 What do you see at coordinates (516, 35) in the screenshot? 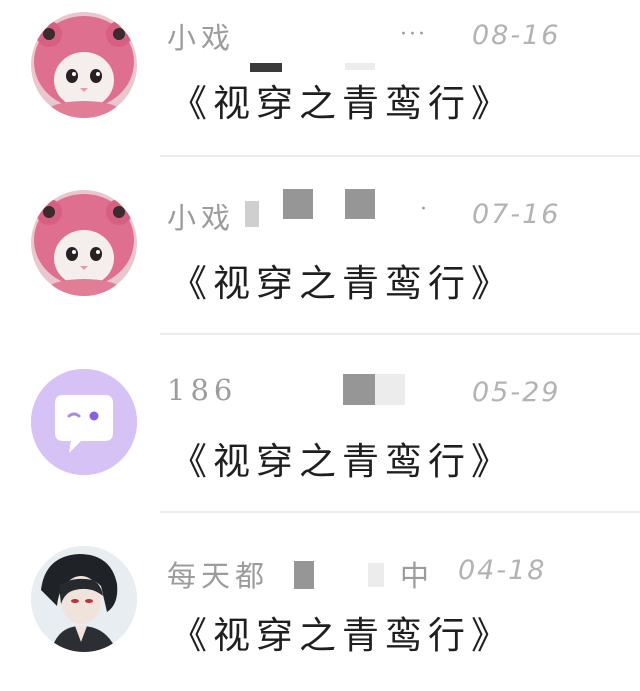
I see `message-date: 08-16` at bounding box center [516, 35].